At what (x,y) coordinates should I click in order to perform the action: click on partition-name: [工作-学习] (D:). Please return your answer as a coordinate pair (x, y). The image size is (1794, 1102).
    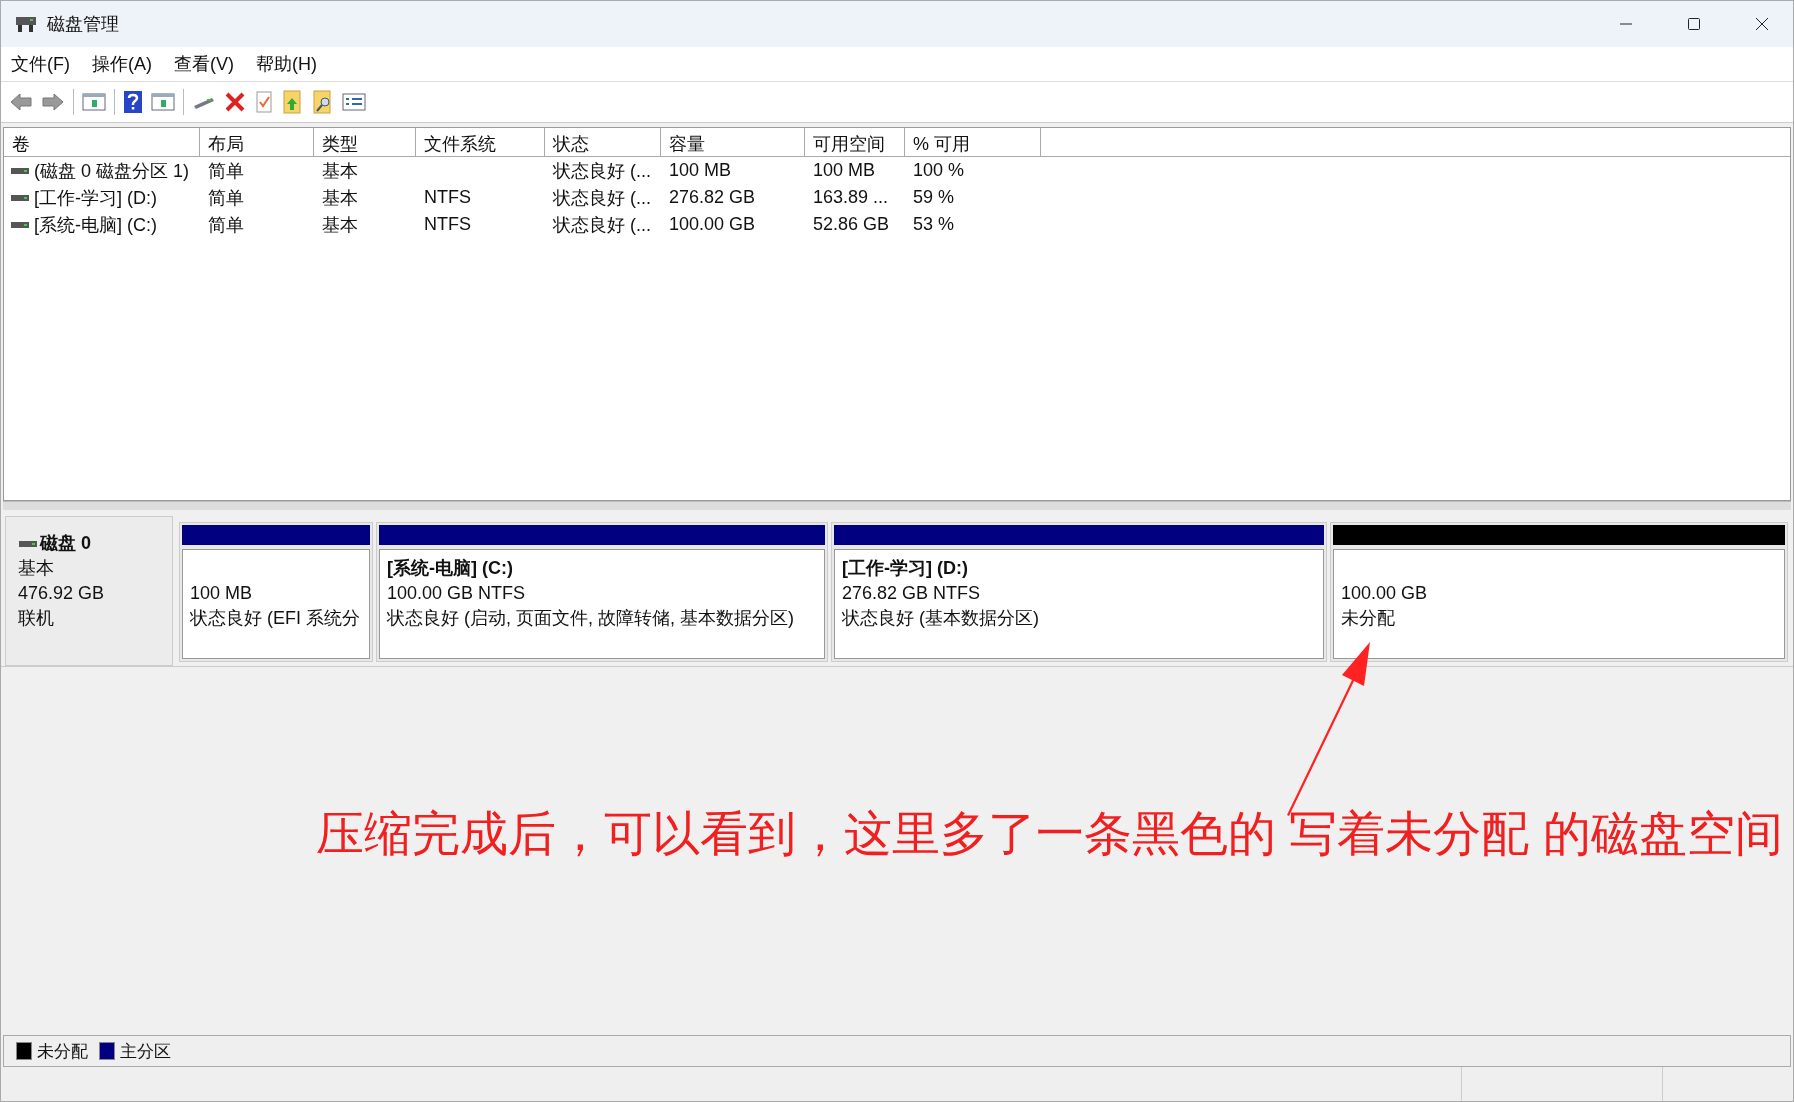
    Looking at the image, I should click on (905, 568).